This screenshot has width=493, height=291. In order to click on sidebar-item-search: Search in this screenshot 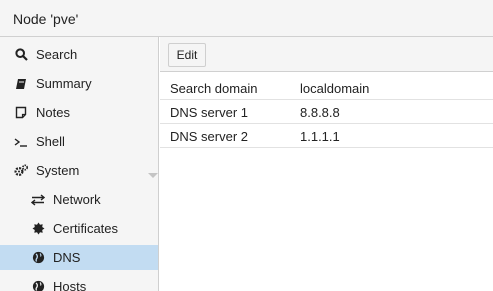, I will do `click(79, 54)`.